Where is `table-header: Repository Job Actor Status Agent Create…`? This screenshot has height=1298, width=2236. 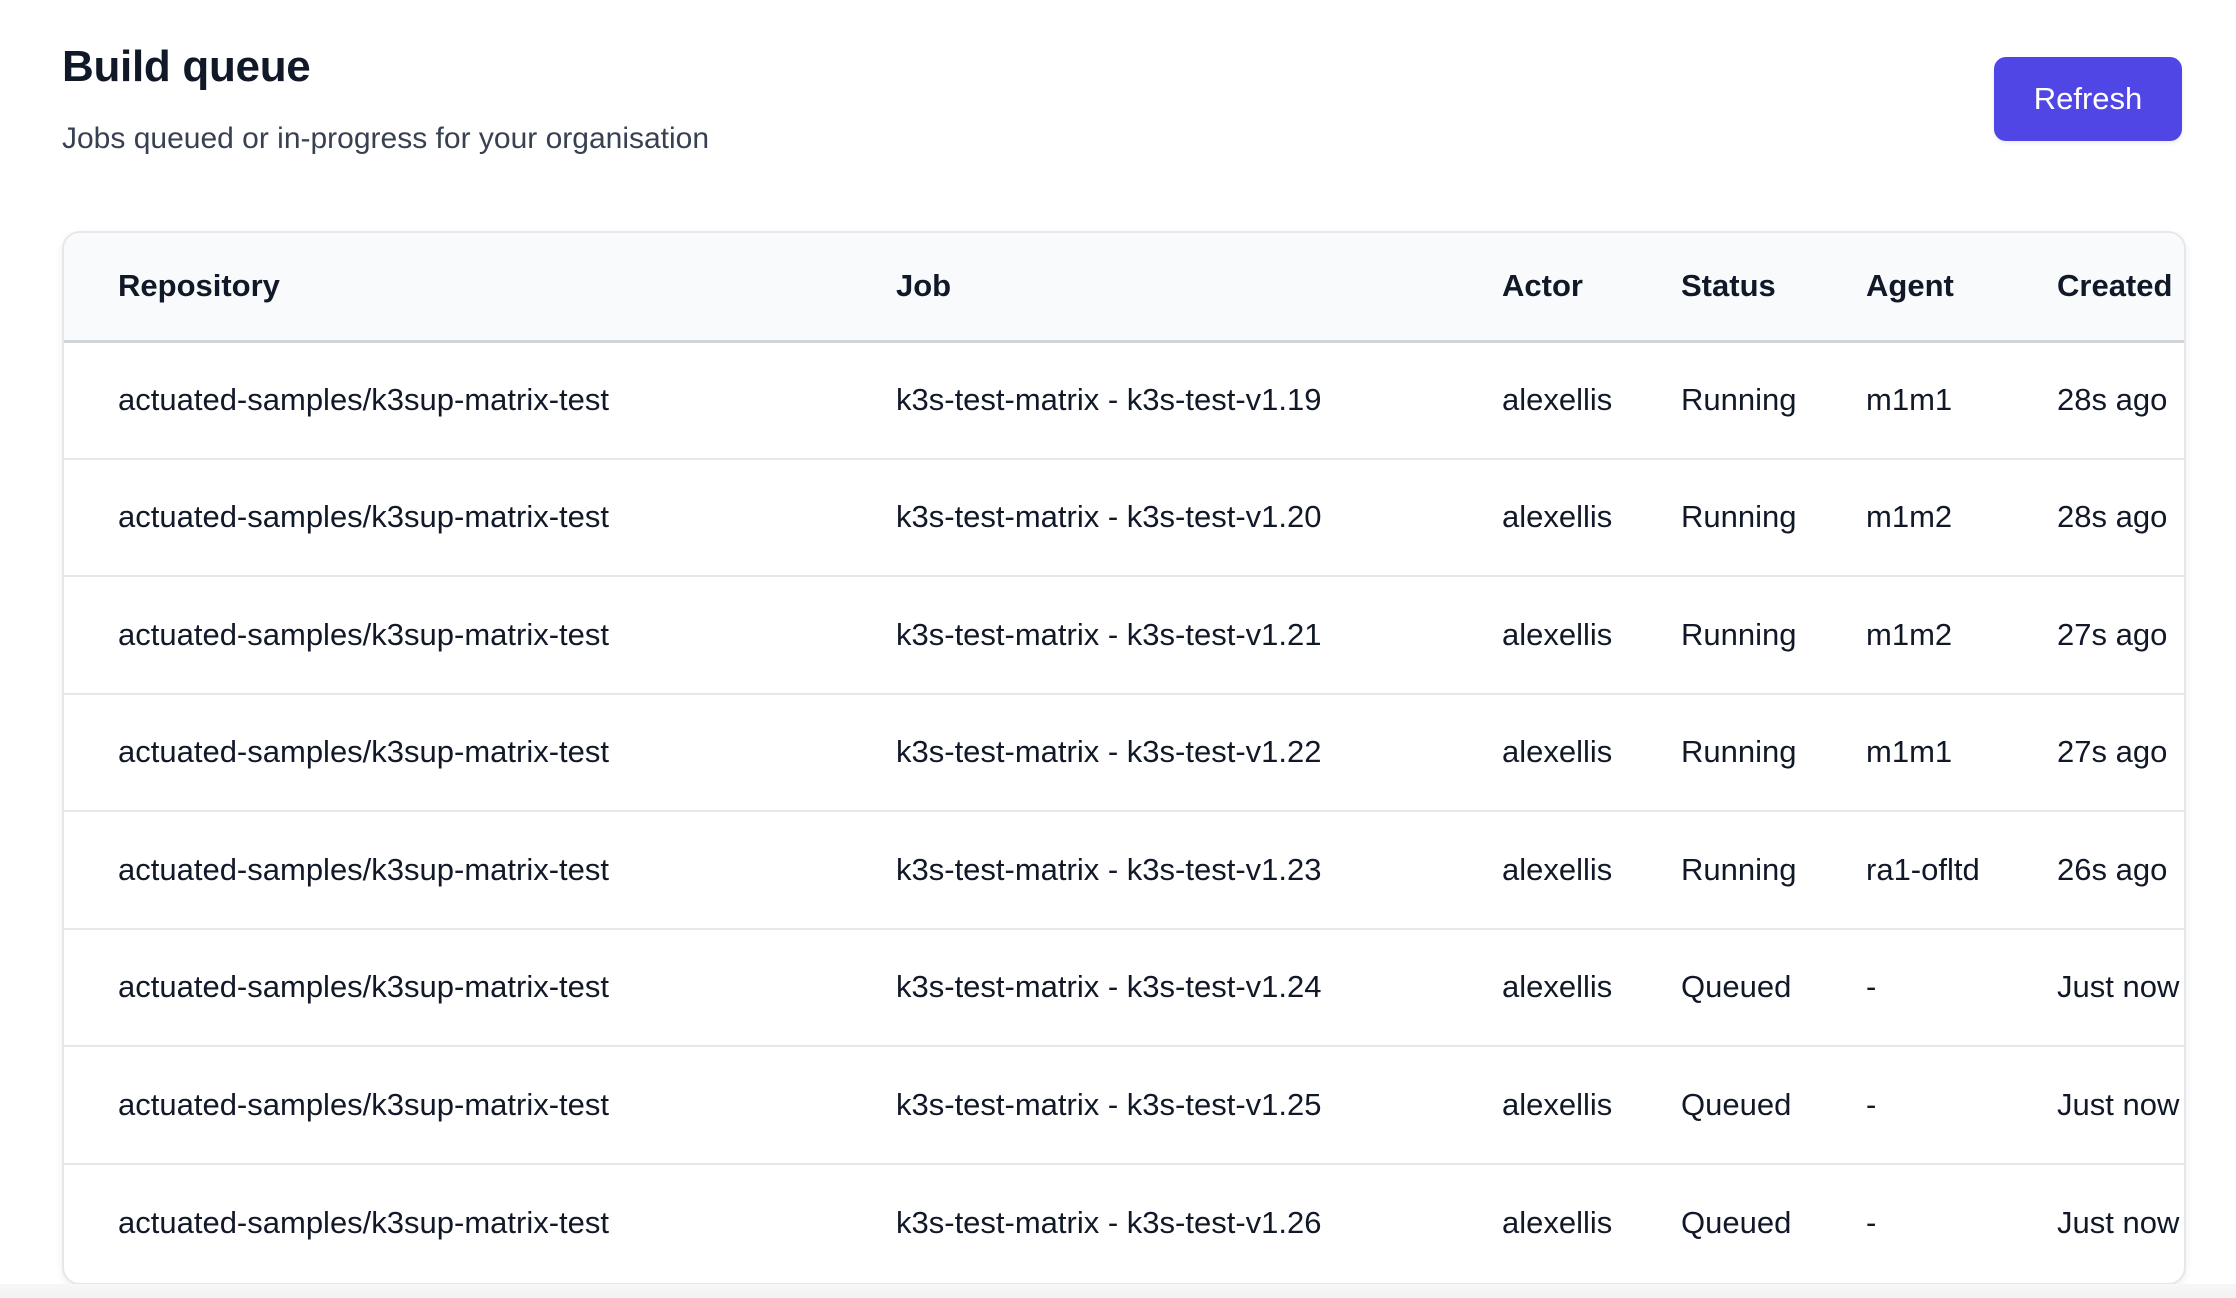
table-header: Repository Job Actor Status Agent Create… is located at coordinates (1124, 287).